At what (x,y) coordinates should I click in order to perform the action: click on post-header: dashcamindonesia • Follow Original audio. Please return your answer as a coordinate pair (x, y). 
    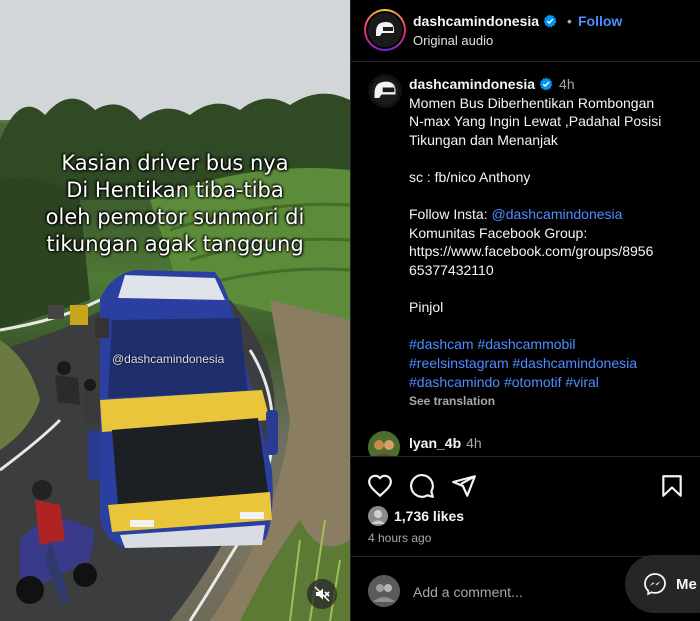
    Looking at the image, I should click on (525, 31).